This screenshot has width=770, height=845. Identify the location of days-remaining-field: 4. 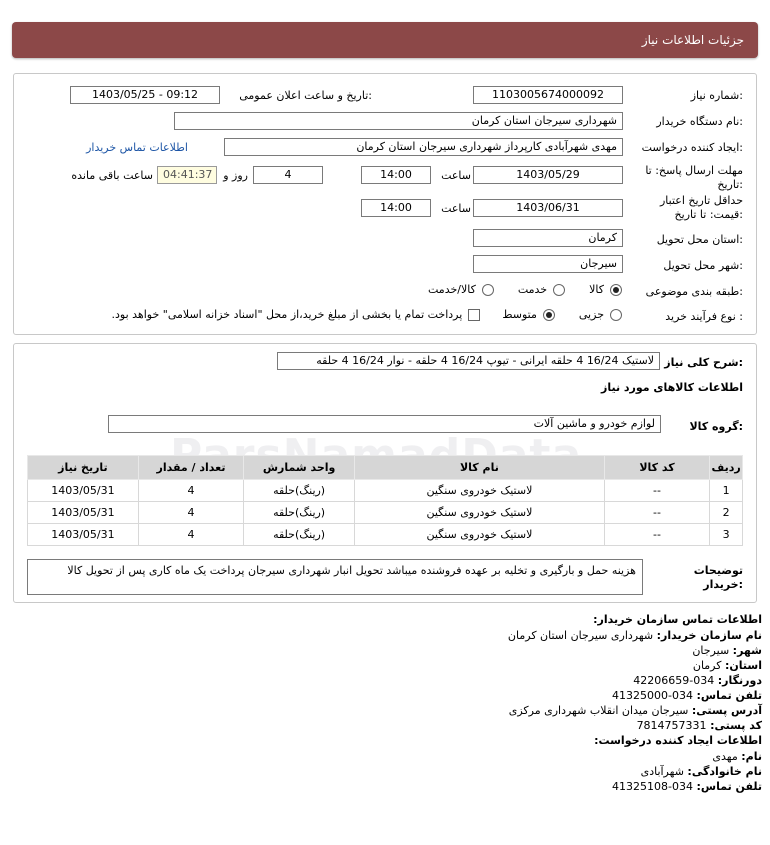
(288, 175).